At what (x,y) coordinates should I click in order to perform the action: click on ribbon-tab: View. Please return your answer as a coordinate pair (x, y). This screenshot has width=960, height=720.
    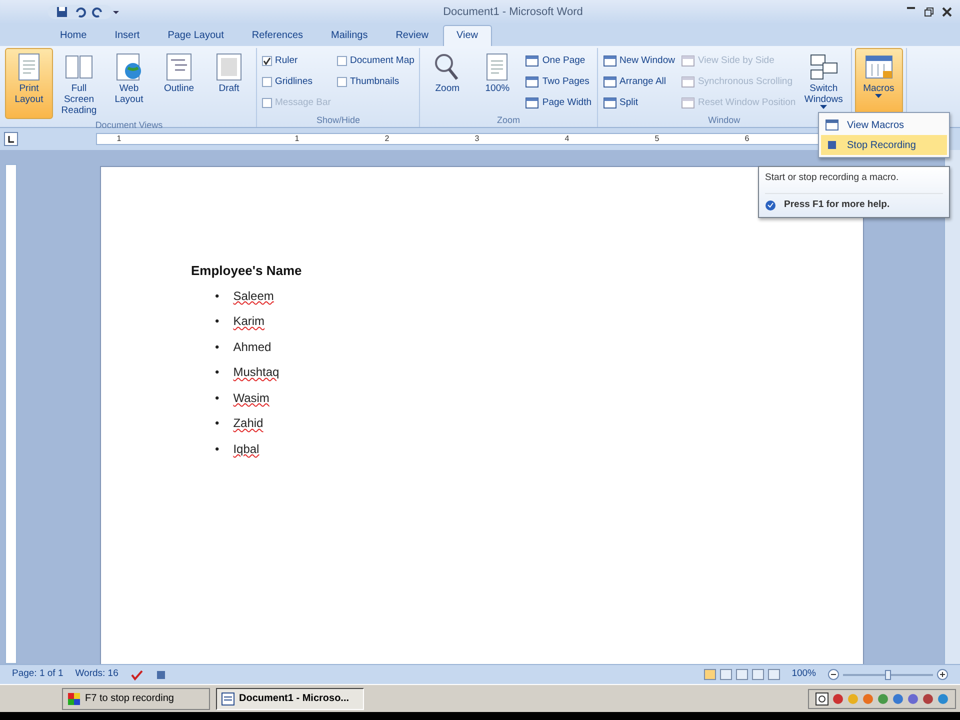
    Looking at the image, I should click on (467, 35).